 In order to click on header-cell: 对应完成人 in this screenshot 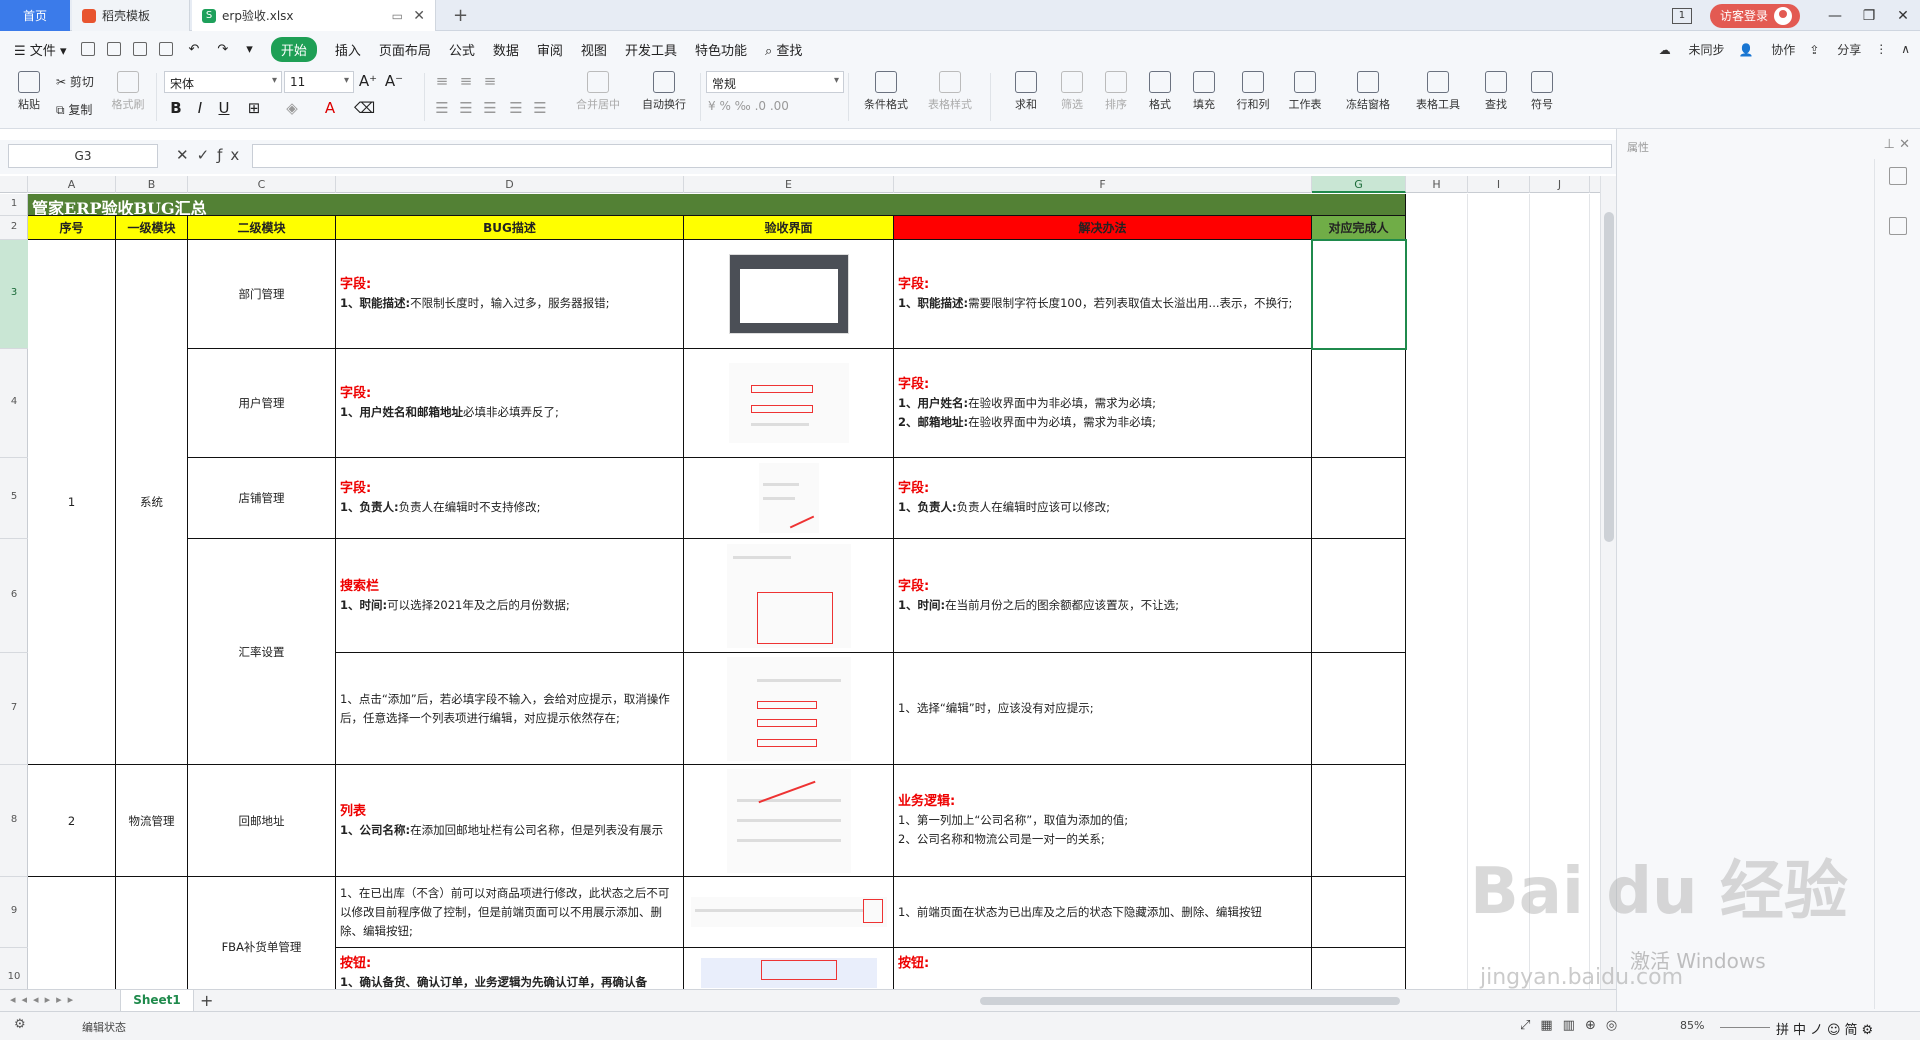, I will do `click(1359, 228)`.